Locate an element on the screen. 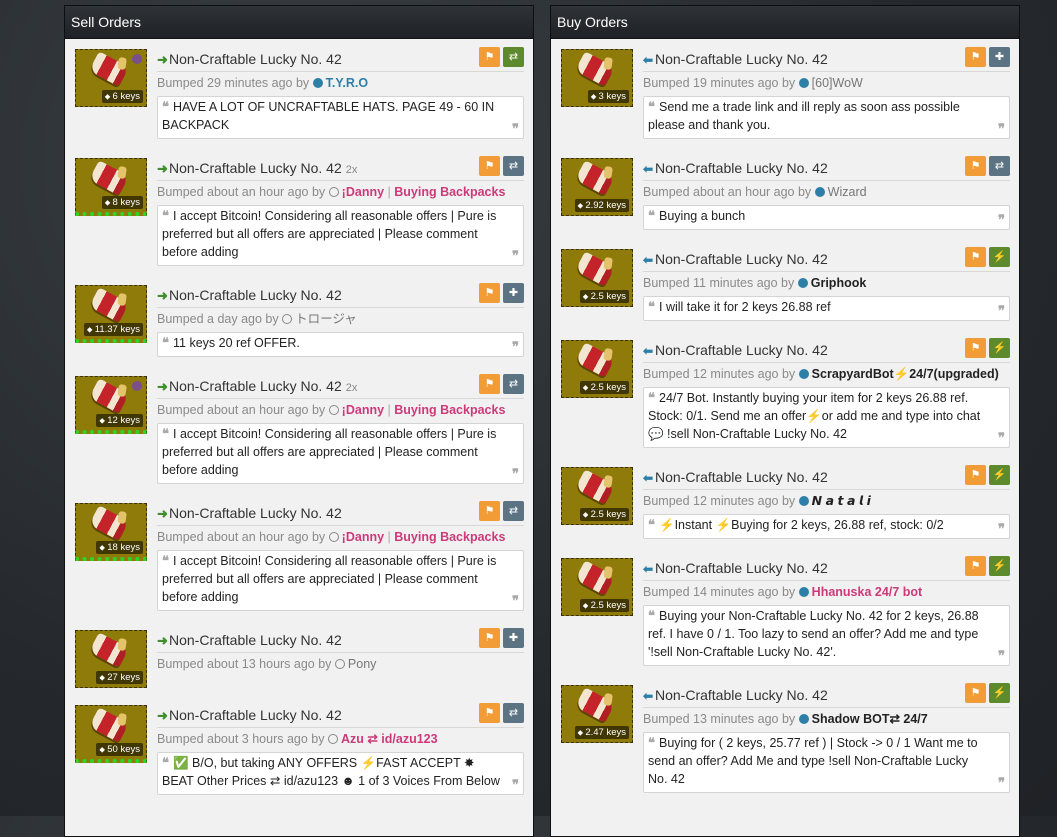  item-thumbnail: ⬥ 50 keys is located at coordinates (111, 734).